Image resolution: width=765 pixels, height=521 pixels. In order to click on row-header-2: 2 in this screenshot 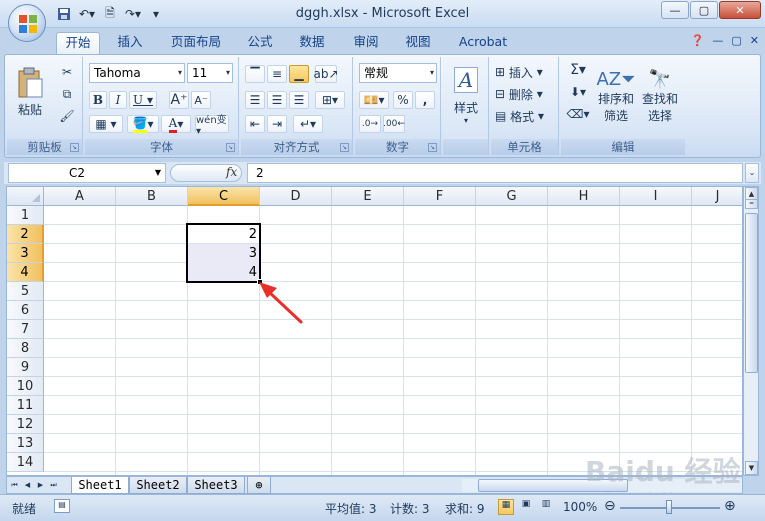, I will do `click(25, 234)`.